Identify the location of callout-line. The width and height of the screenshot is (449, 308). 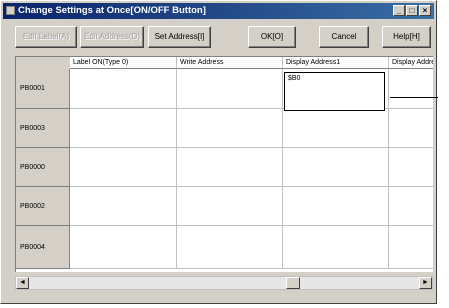
(414, 97).